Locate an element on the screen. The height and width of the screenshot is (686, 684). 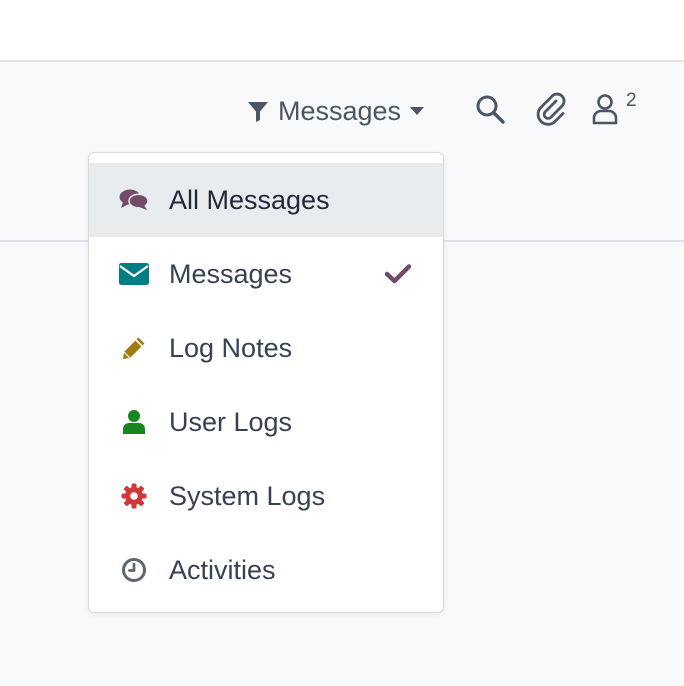
menu-item-label: Activities is located at coordinates (222, 569).